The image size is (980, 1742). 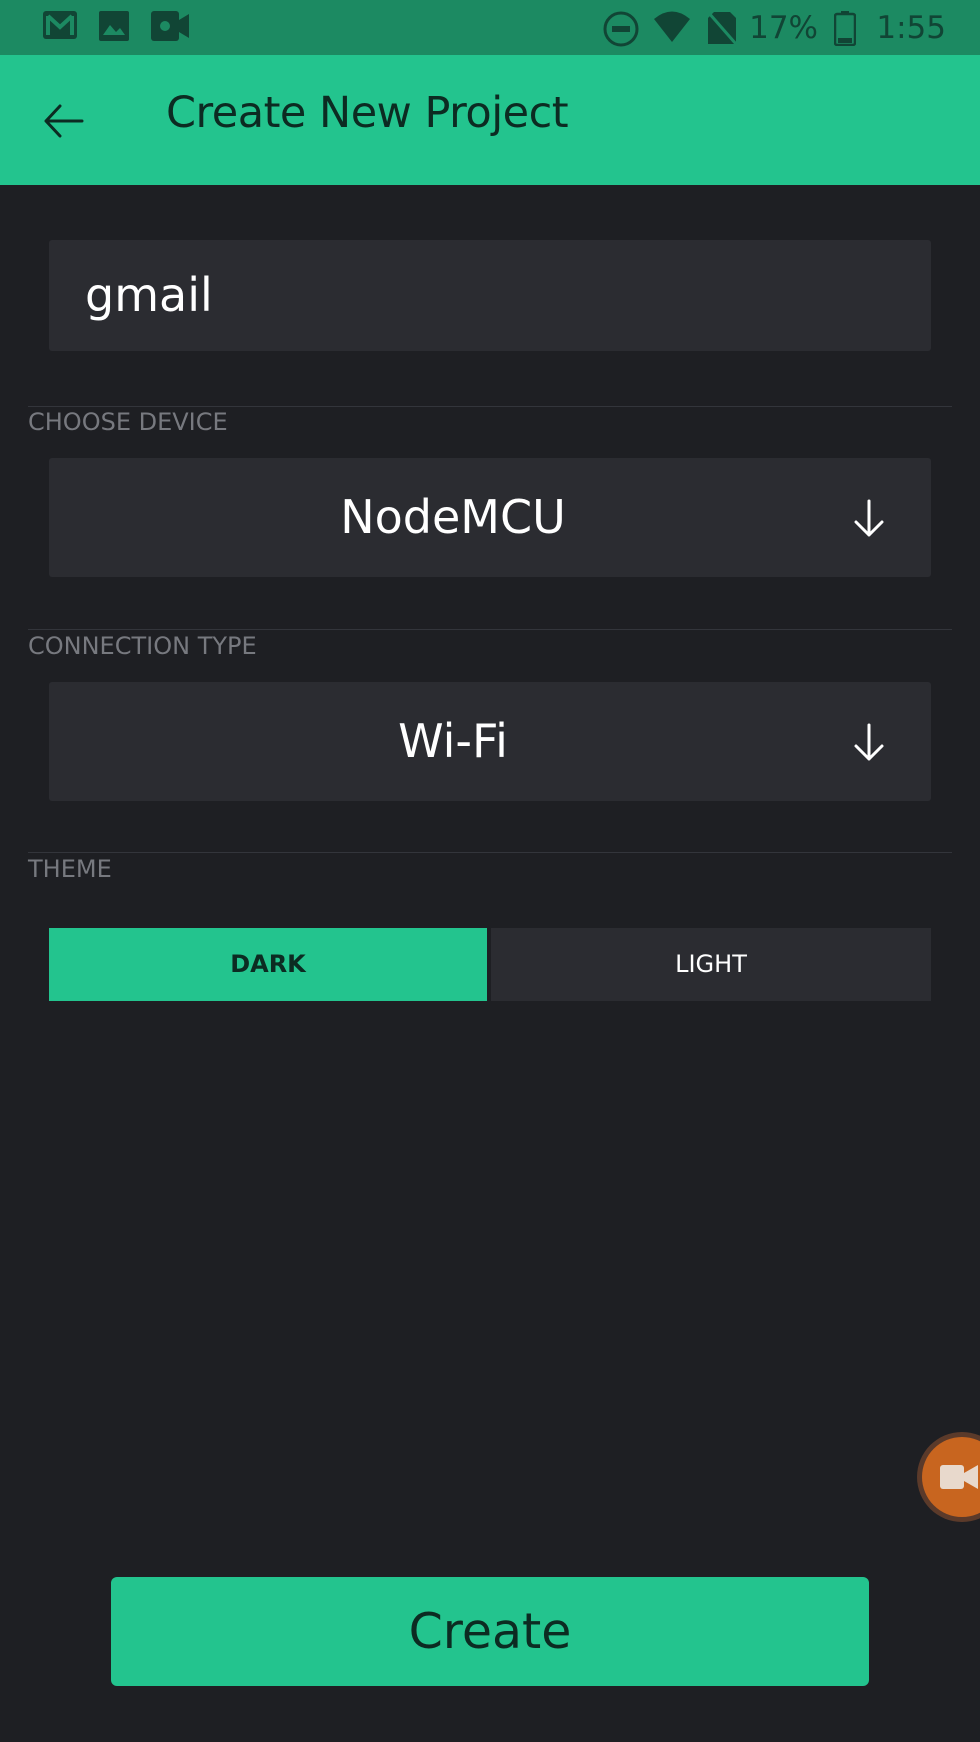 What do you see at coordinates (60, 25) in the screenshot?
I see `gmail-icon` at bounding box center [60, 25].